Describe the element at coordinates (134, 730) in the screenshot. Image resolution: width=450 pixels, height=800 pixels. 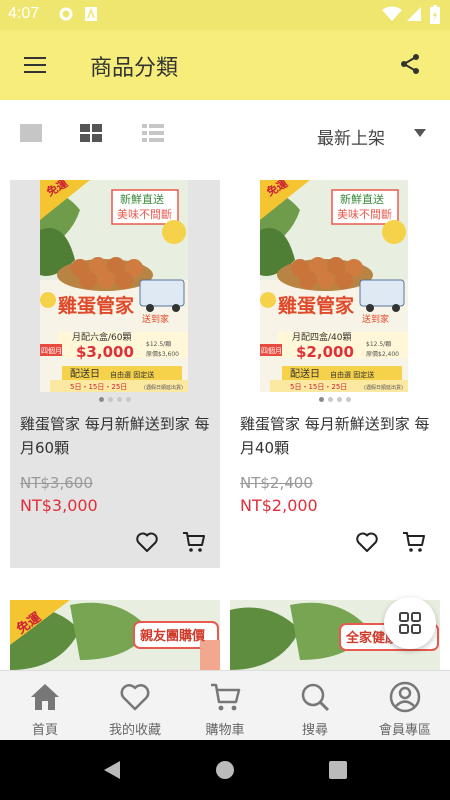
I see `nav-label: 我的收藏` at that location.